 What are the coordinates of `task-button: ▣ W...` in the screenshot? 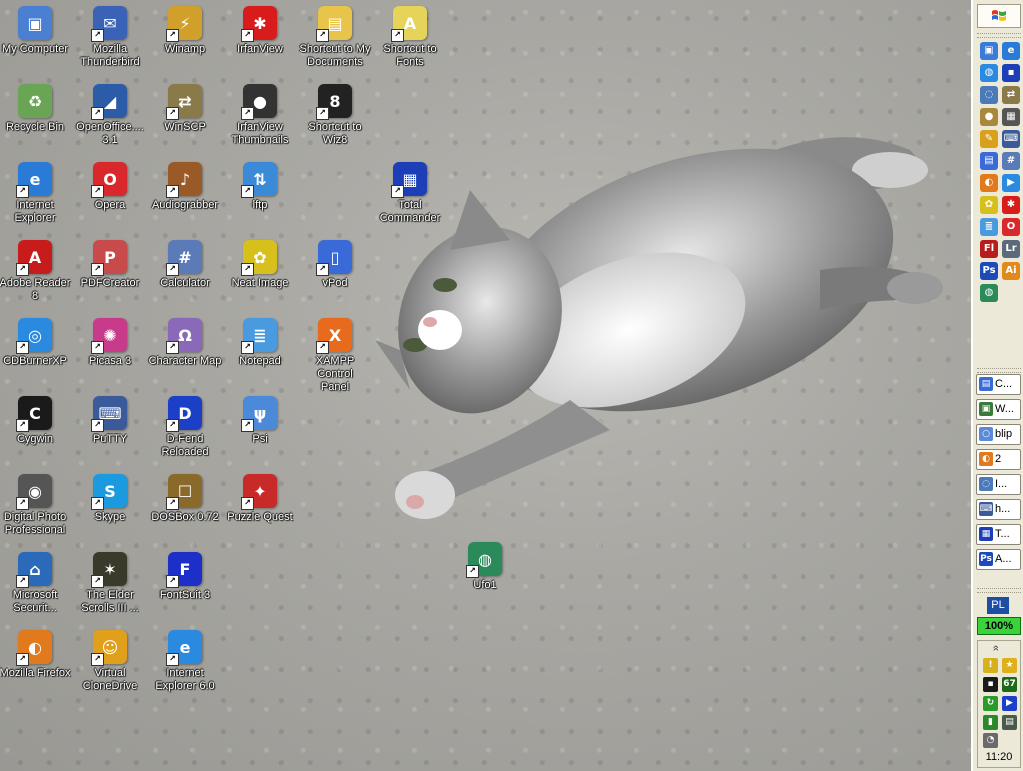 It's located at (998, 409).